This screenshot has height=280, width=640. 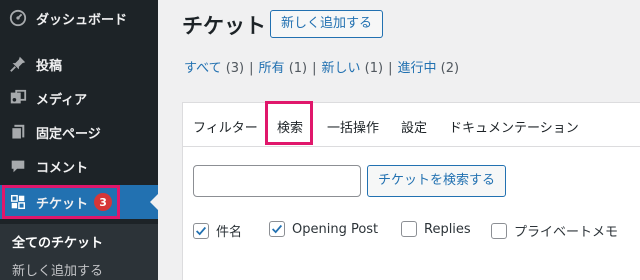 What do you see at coordinates (450, 68) in the screenshot?
I see `view-in-progress-count: (2)` at bounding box center [450, 68].